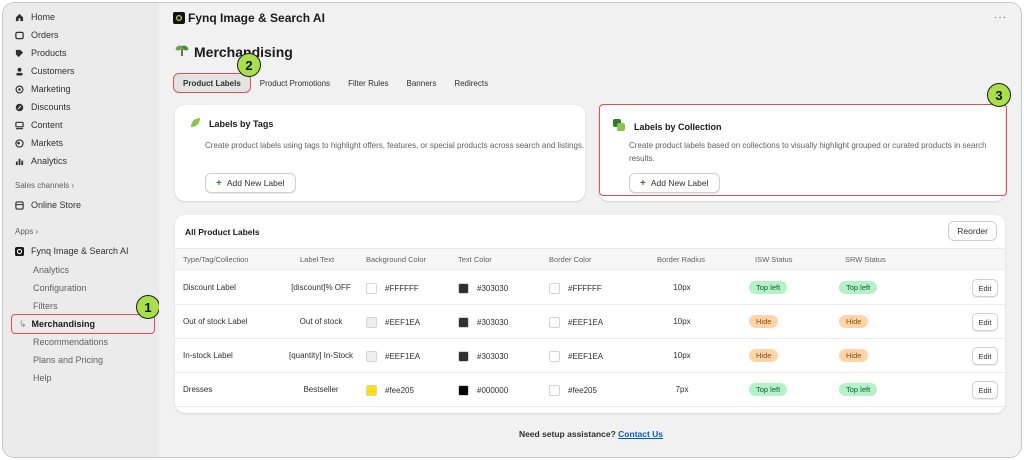 This screenshot has width=1024, height=460. I want to click on step-marker-1: 1, so click(148, 307).